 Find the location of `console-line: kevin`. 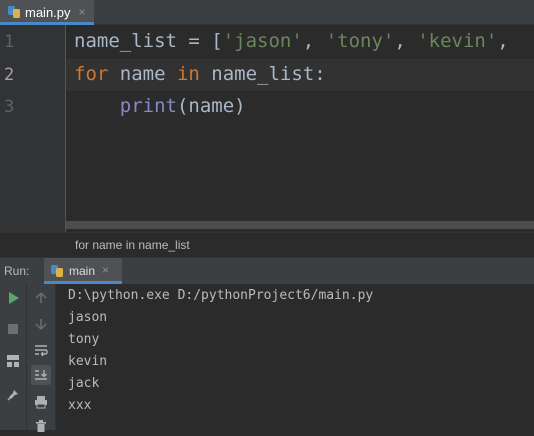

console-line: kevin is located at coordinates (88, 361).